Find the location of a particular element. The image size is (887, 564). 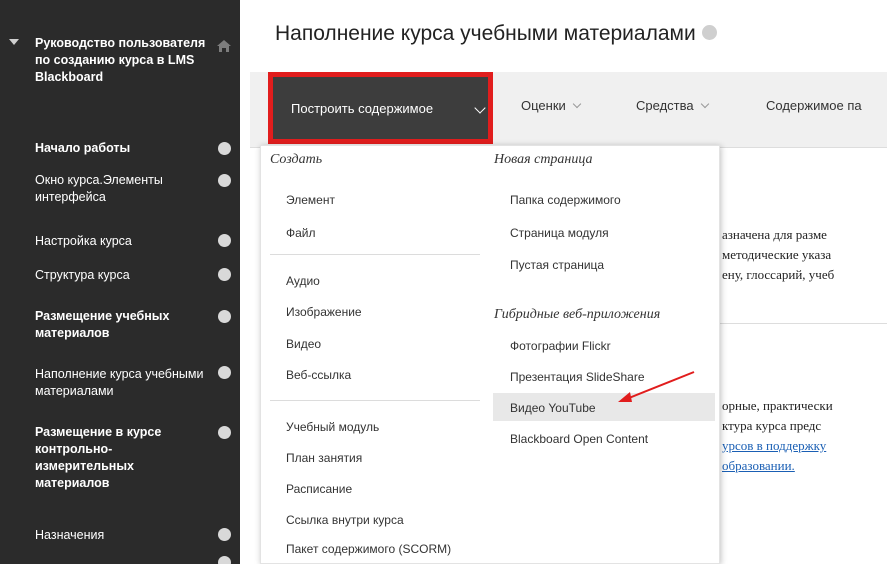

sidebar-item-start: Начало работы is located at coordinates (120, 149).